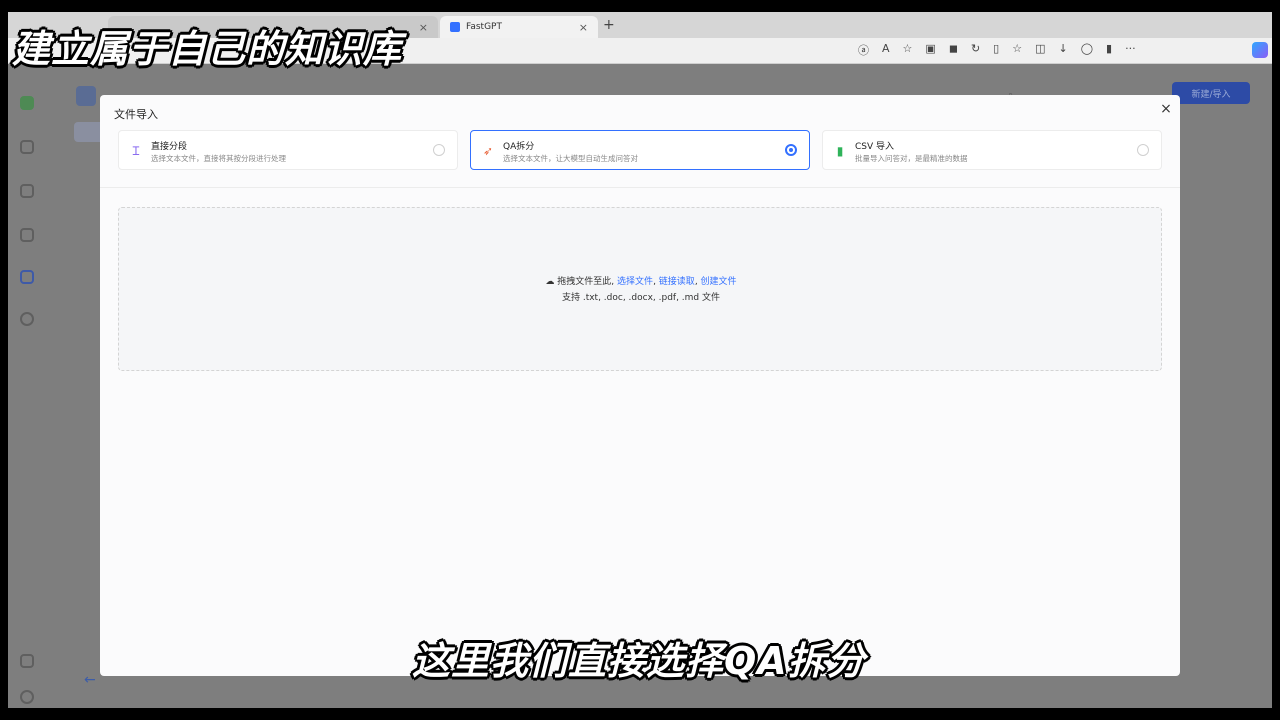  What do you see at coordinates (635, 282) in the screenshot?
I see `select-file-link: 选择文件` at bounding box center [635, 282].